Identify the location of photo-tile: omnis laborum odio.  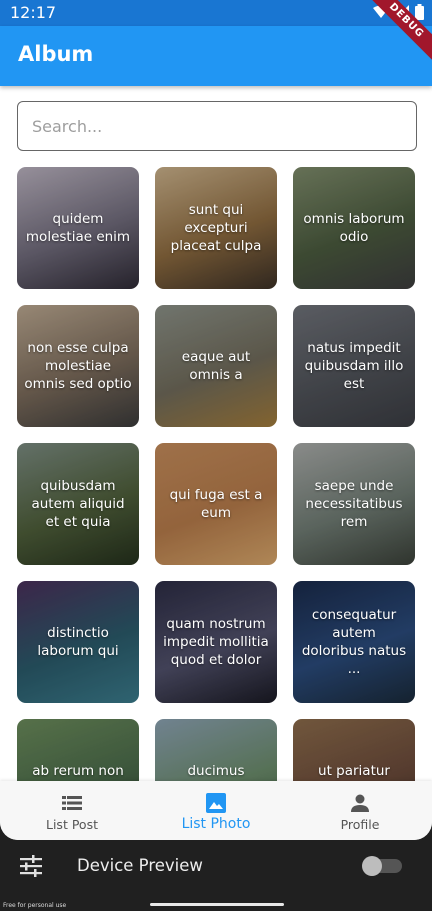
(354, 228).